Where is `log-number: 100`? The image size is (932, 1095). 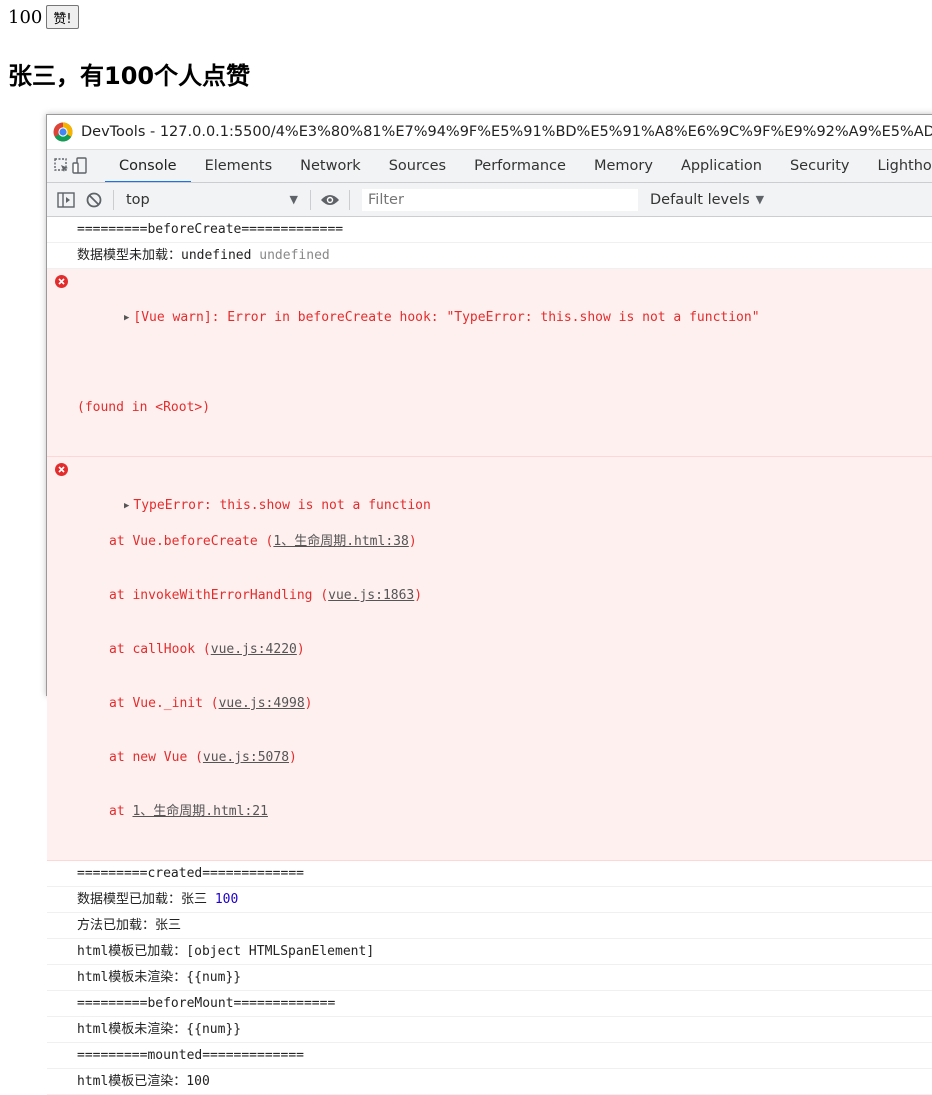
log-number: 100 is located at coordinates (226, 899).